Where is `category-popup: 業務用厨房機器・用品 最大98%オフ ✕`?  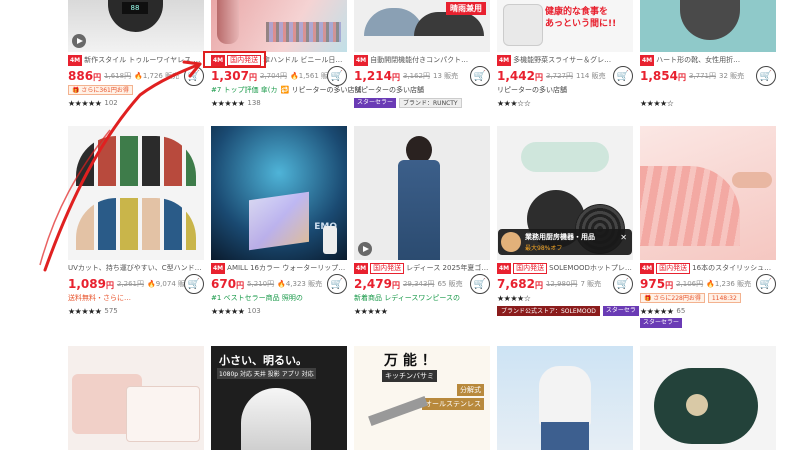
category-popup: 業務用厨房機器・用品 最大98%オフ ✕ is located at coordinates (565, 242).